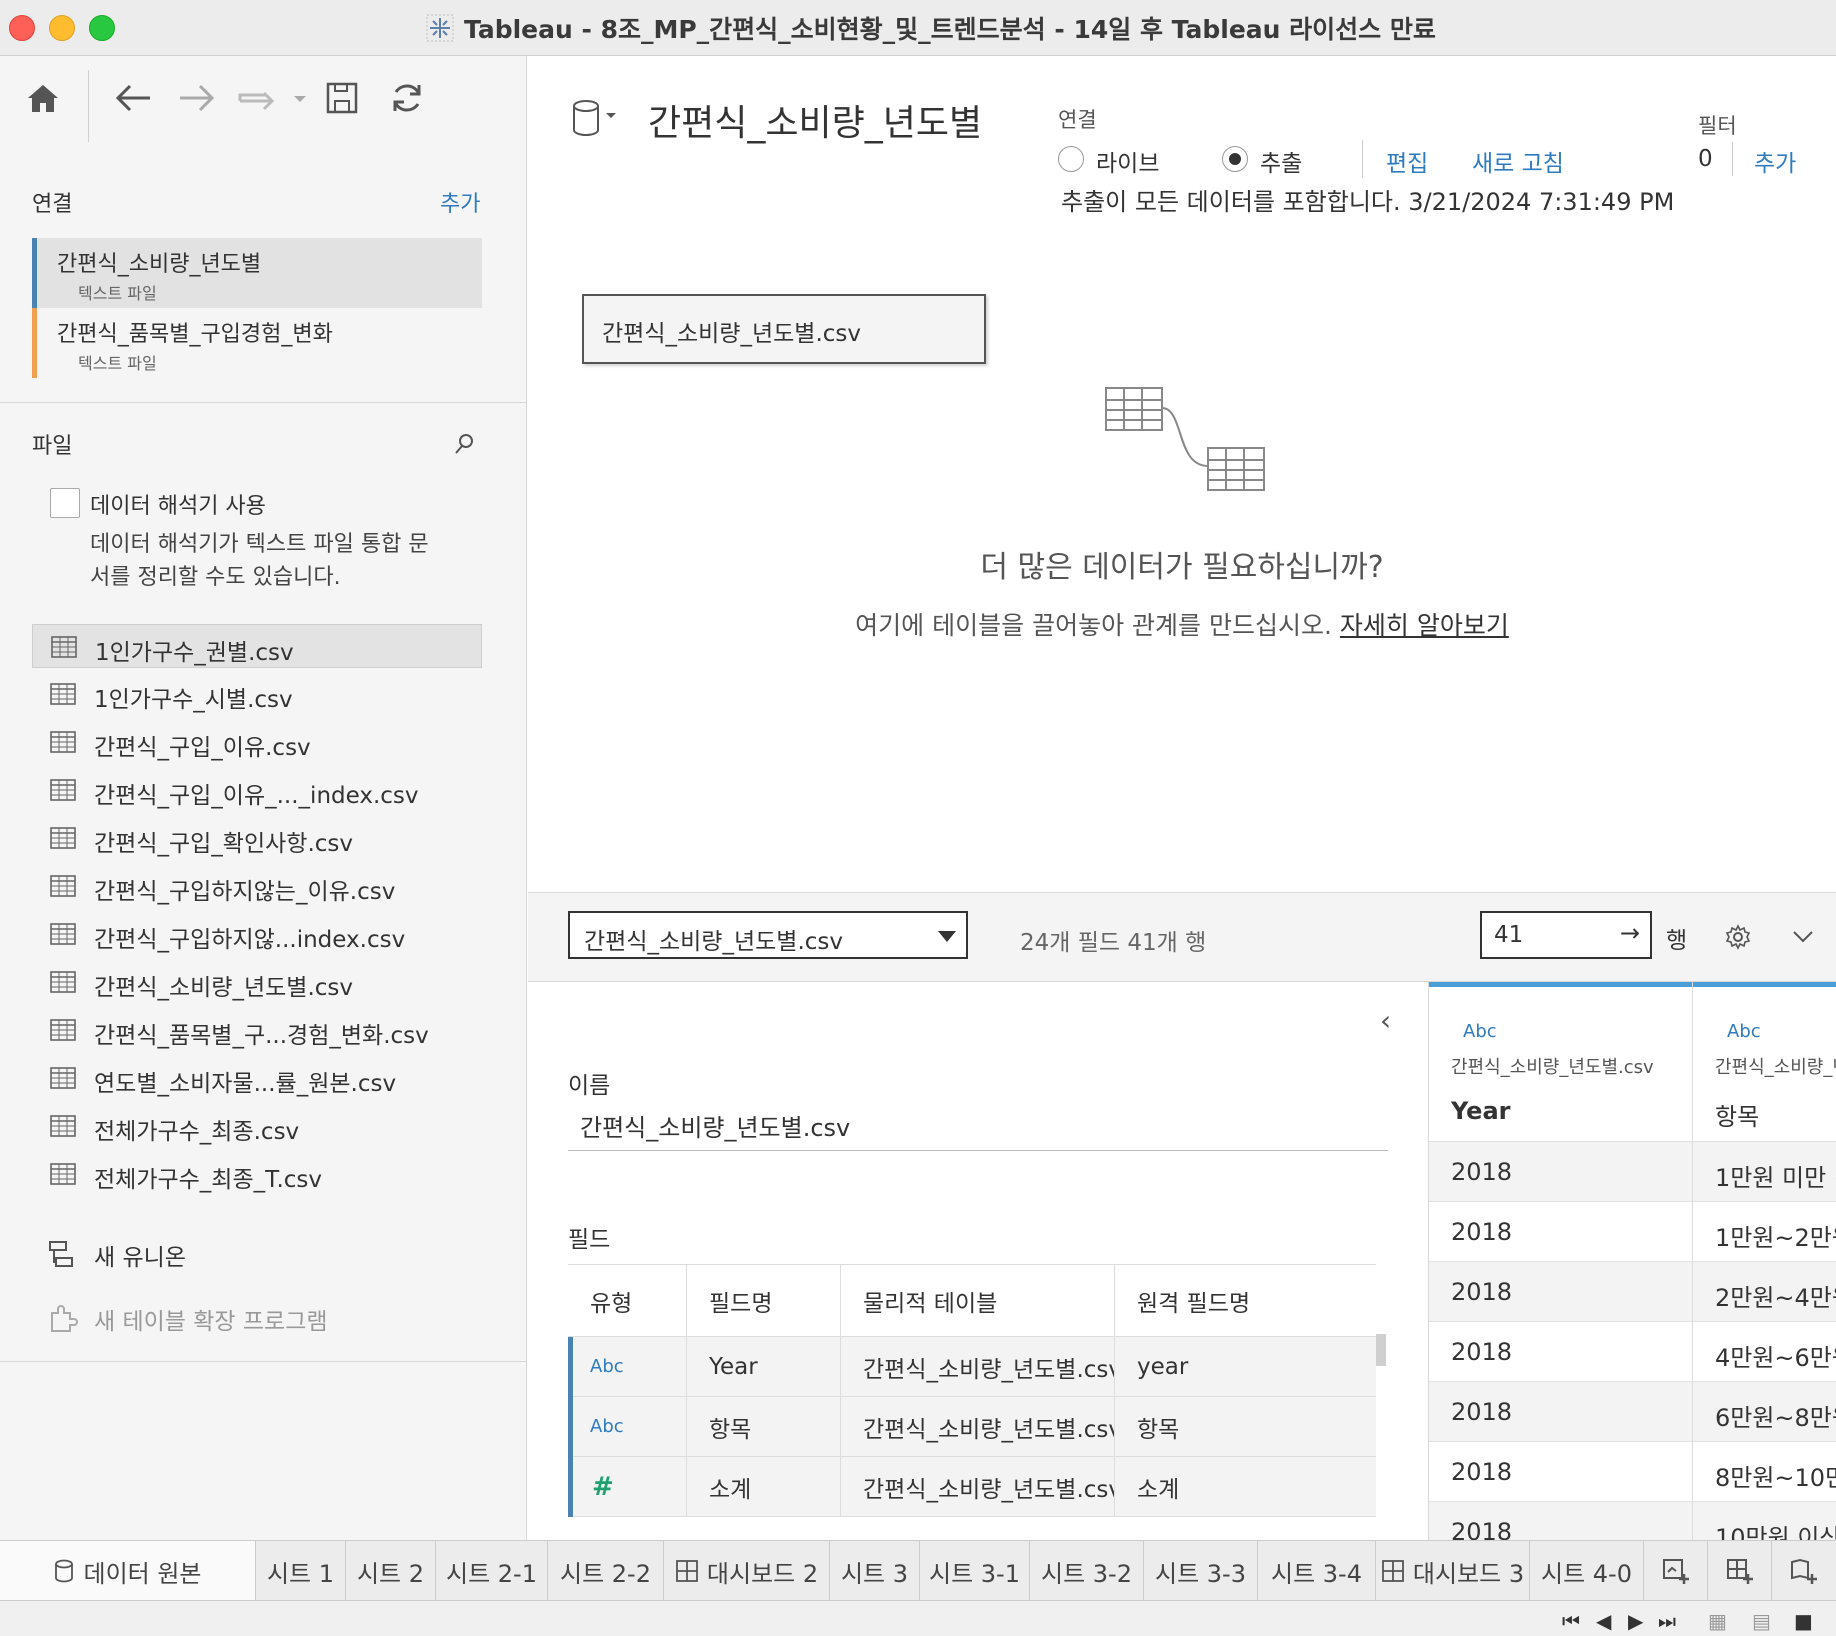 The height and width of the screenshot is (1636, 1836). What do you see at coordinates (747, 1571) in the screenshot?
I see `tab-dashboard-2: 대시보드 2` at bounding box center [747, 1571].